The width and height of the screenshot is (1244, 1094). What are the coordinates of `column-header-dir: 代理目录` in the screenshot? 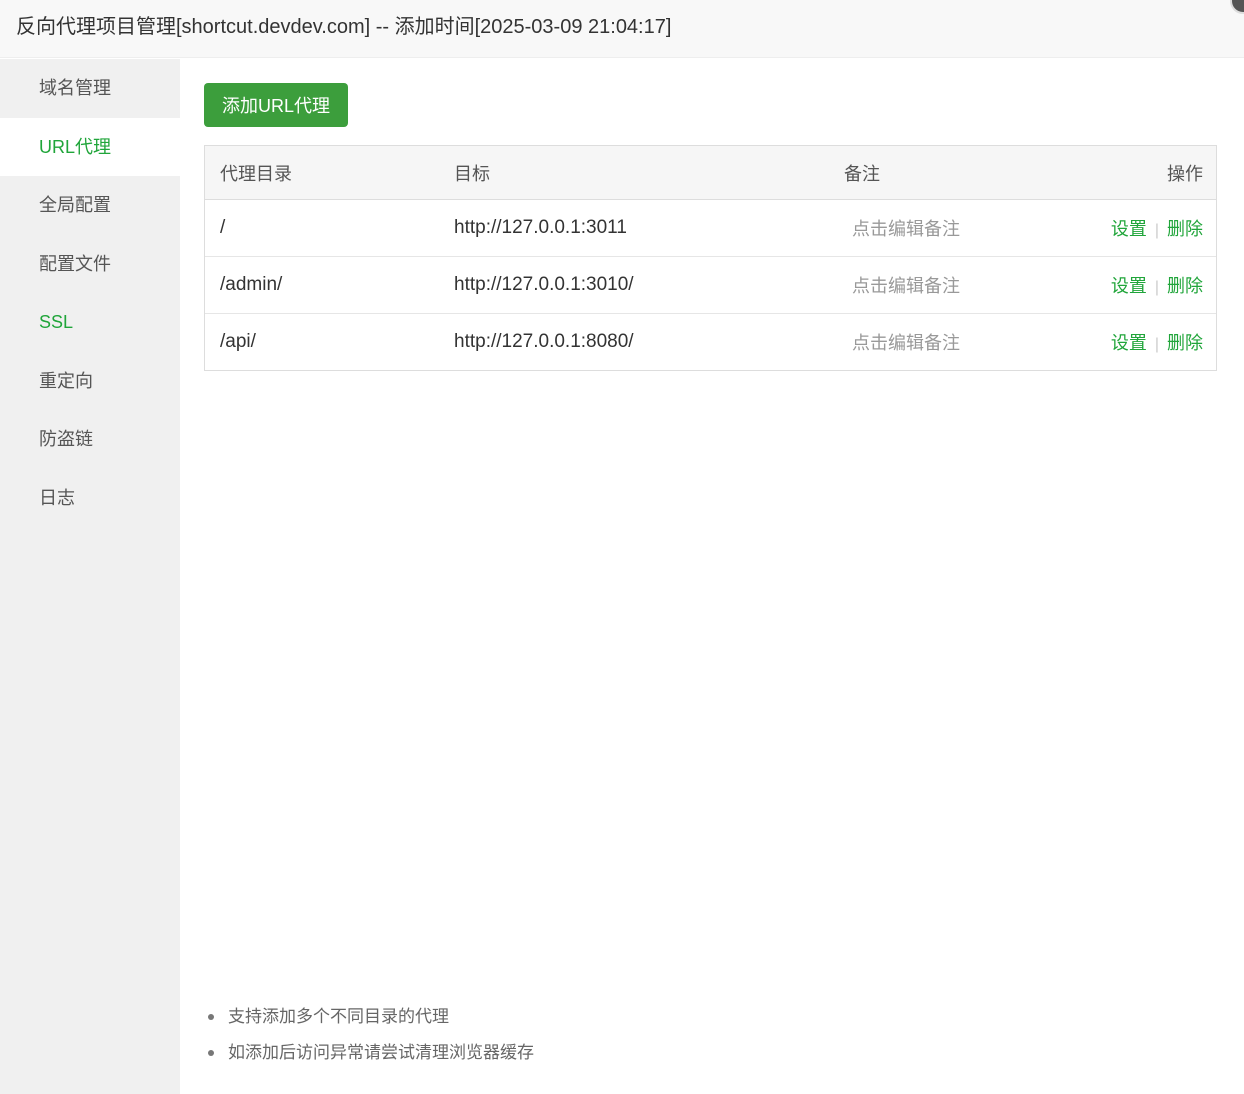 It's located at (322, 173).